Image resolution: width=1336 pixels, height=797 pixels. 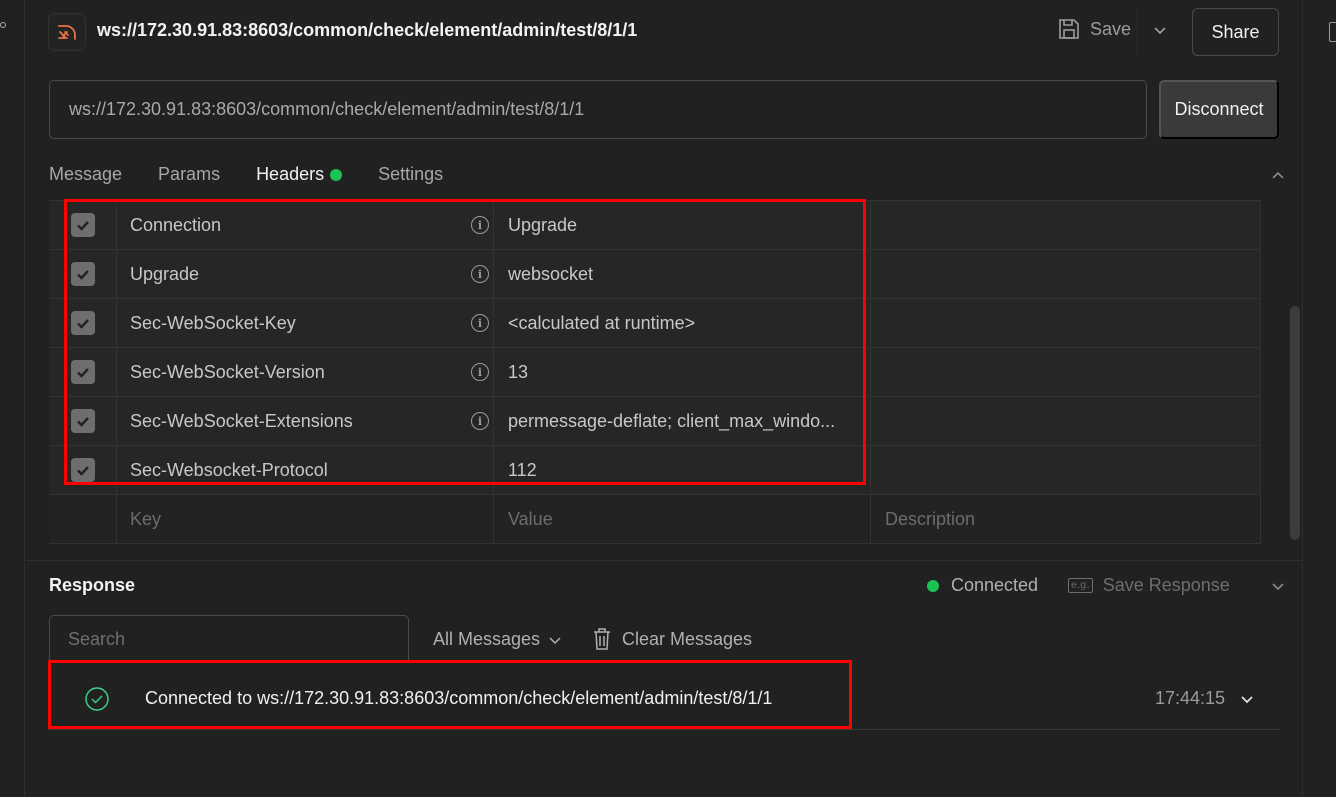 What do you see at coordinates (933, 585) in the screenshot?
I see `connected-dot-icon` at bounding box center [933, 585].